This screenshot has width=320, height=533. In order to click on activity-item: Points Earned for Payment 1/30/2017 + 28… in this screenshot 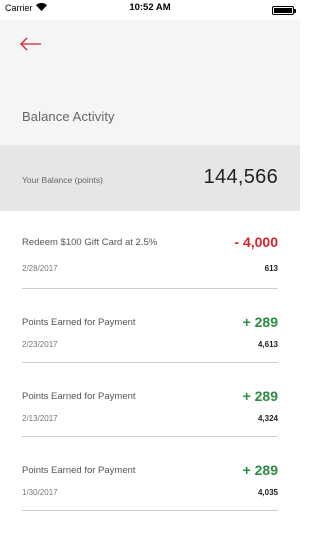, I will do `click(150, 474)`.